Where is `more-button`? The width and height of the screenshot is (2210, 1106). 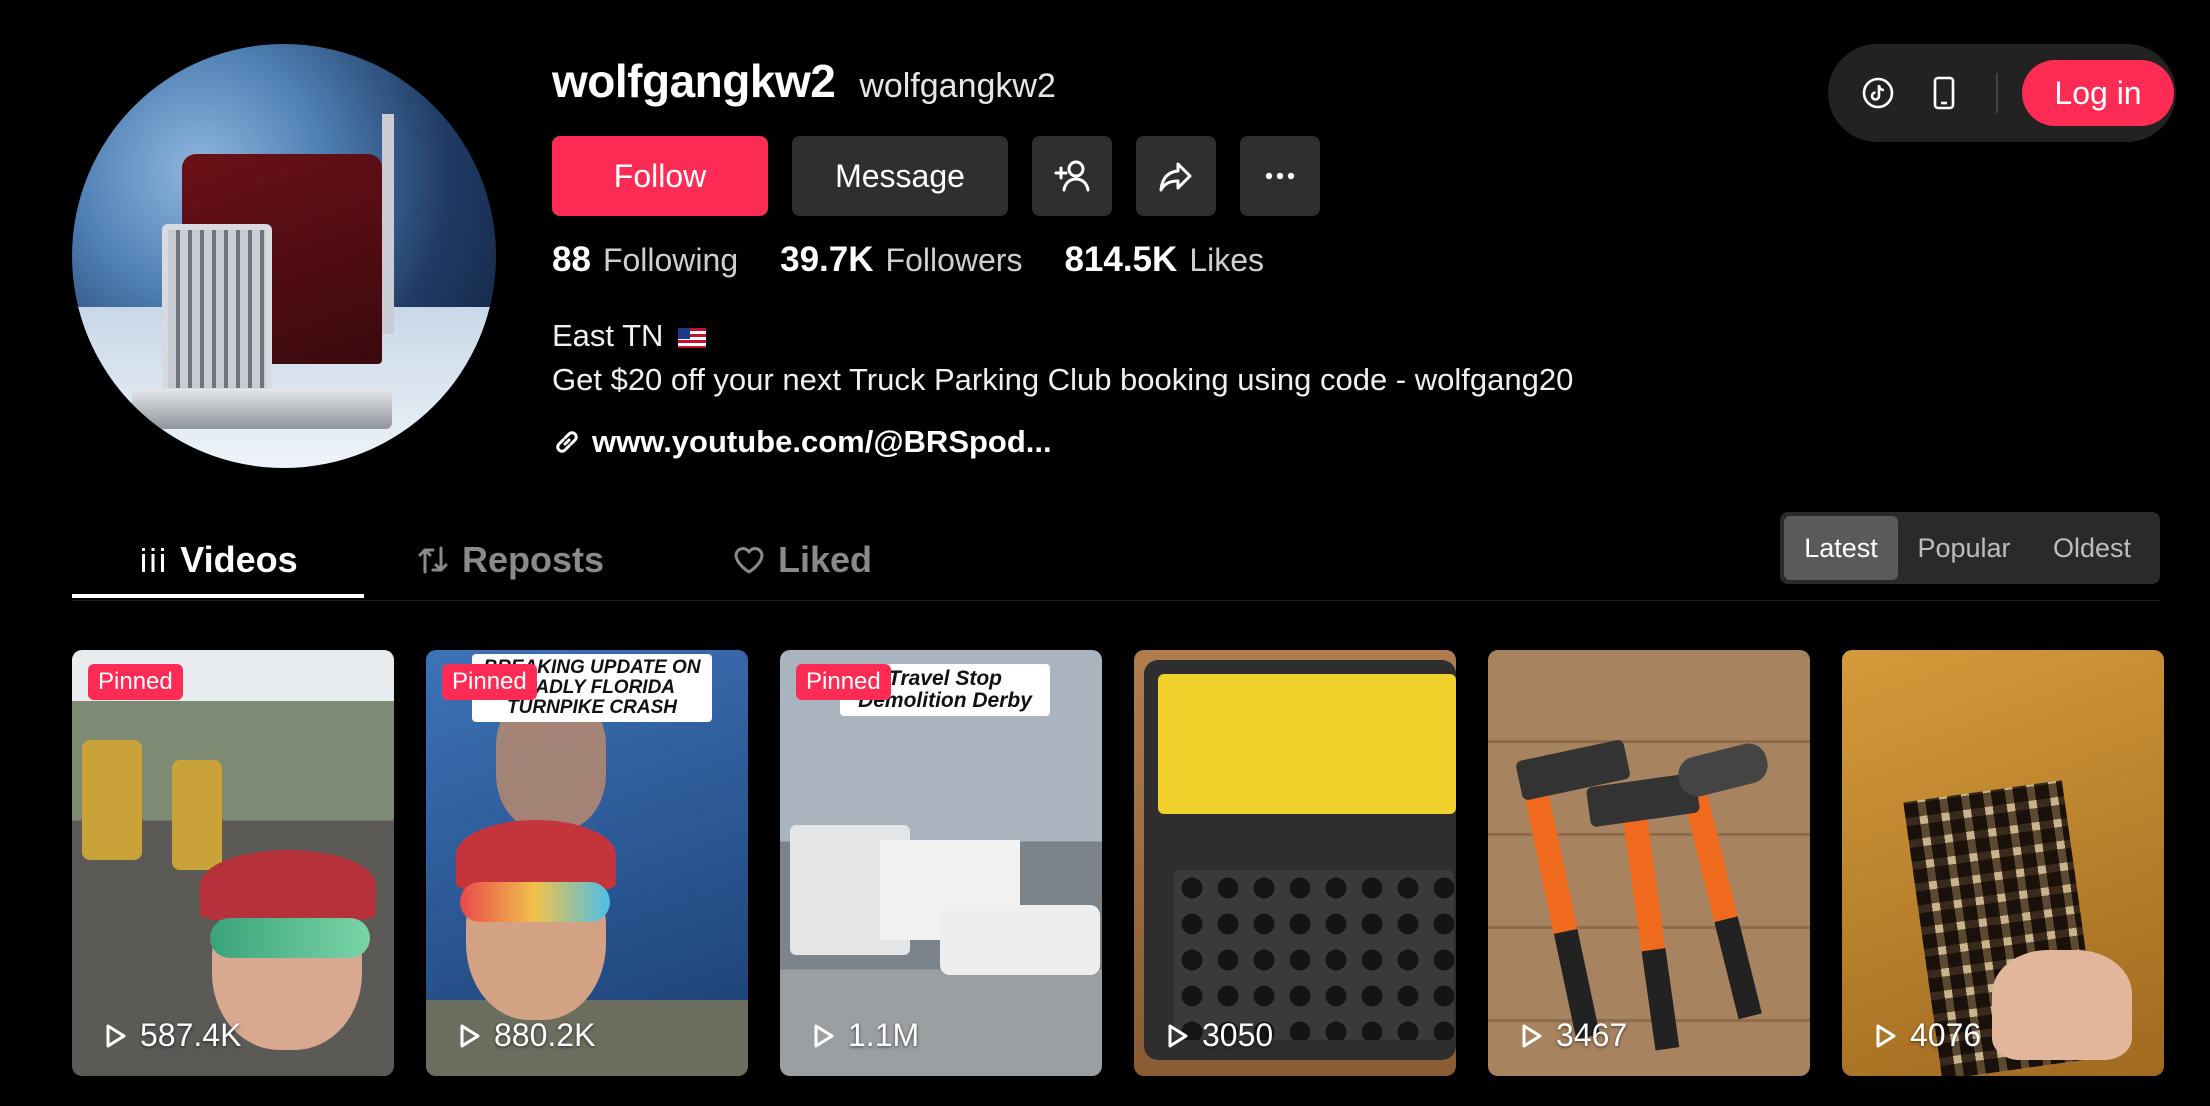
more-button is located at coordinates (1280, 176).